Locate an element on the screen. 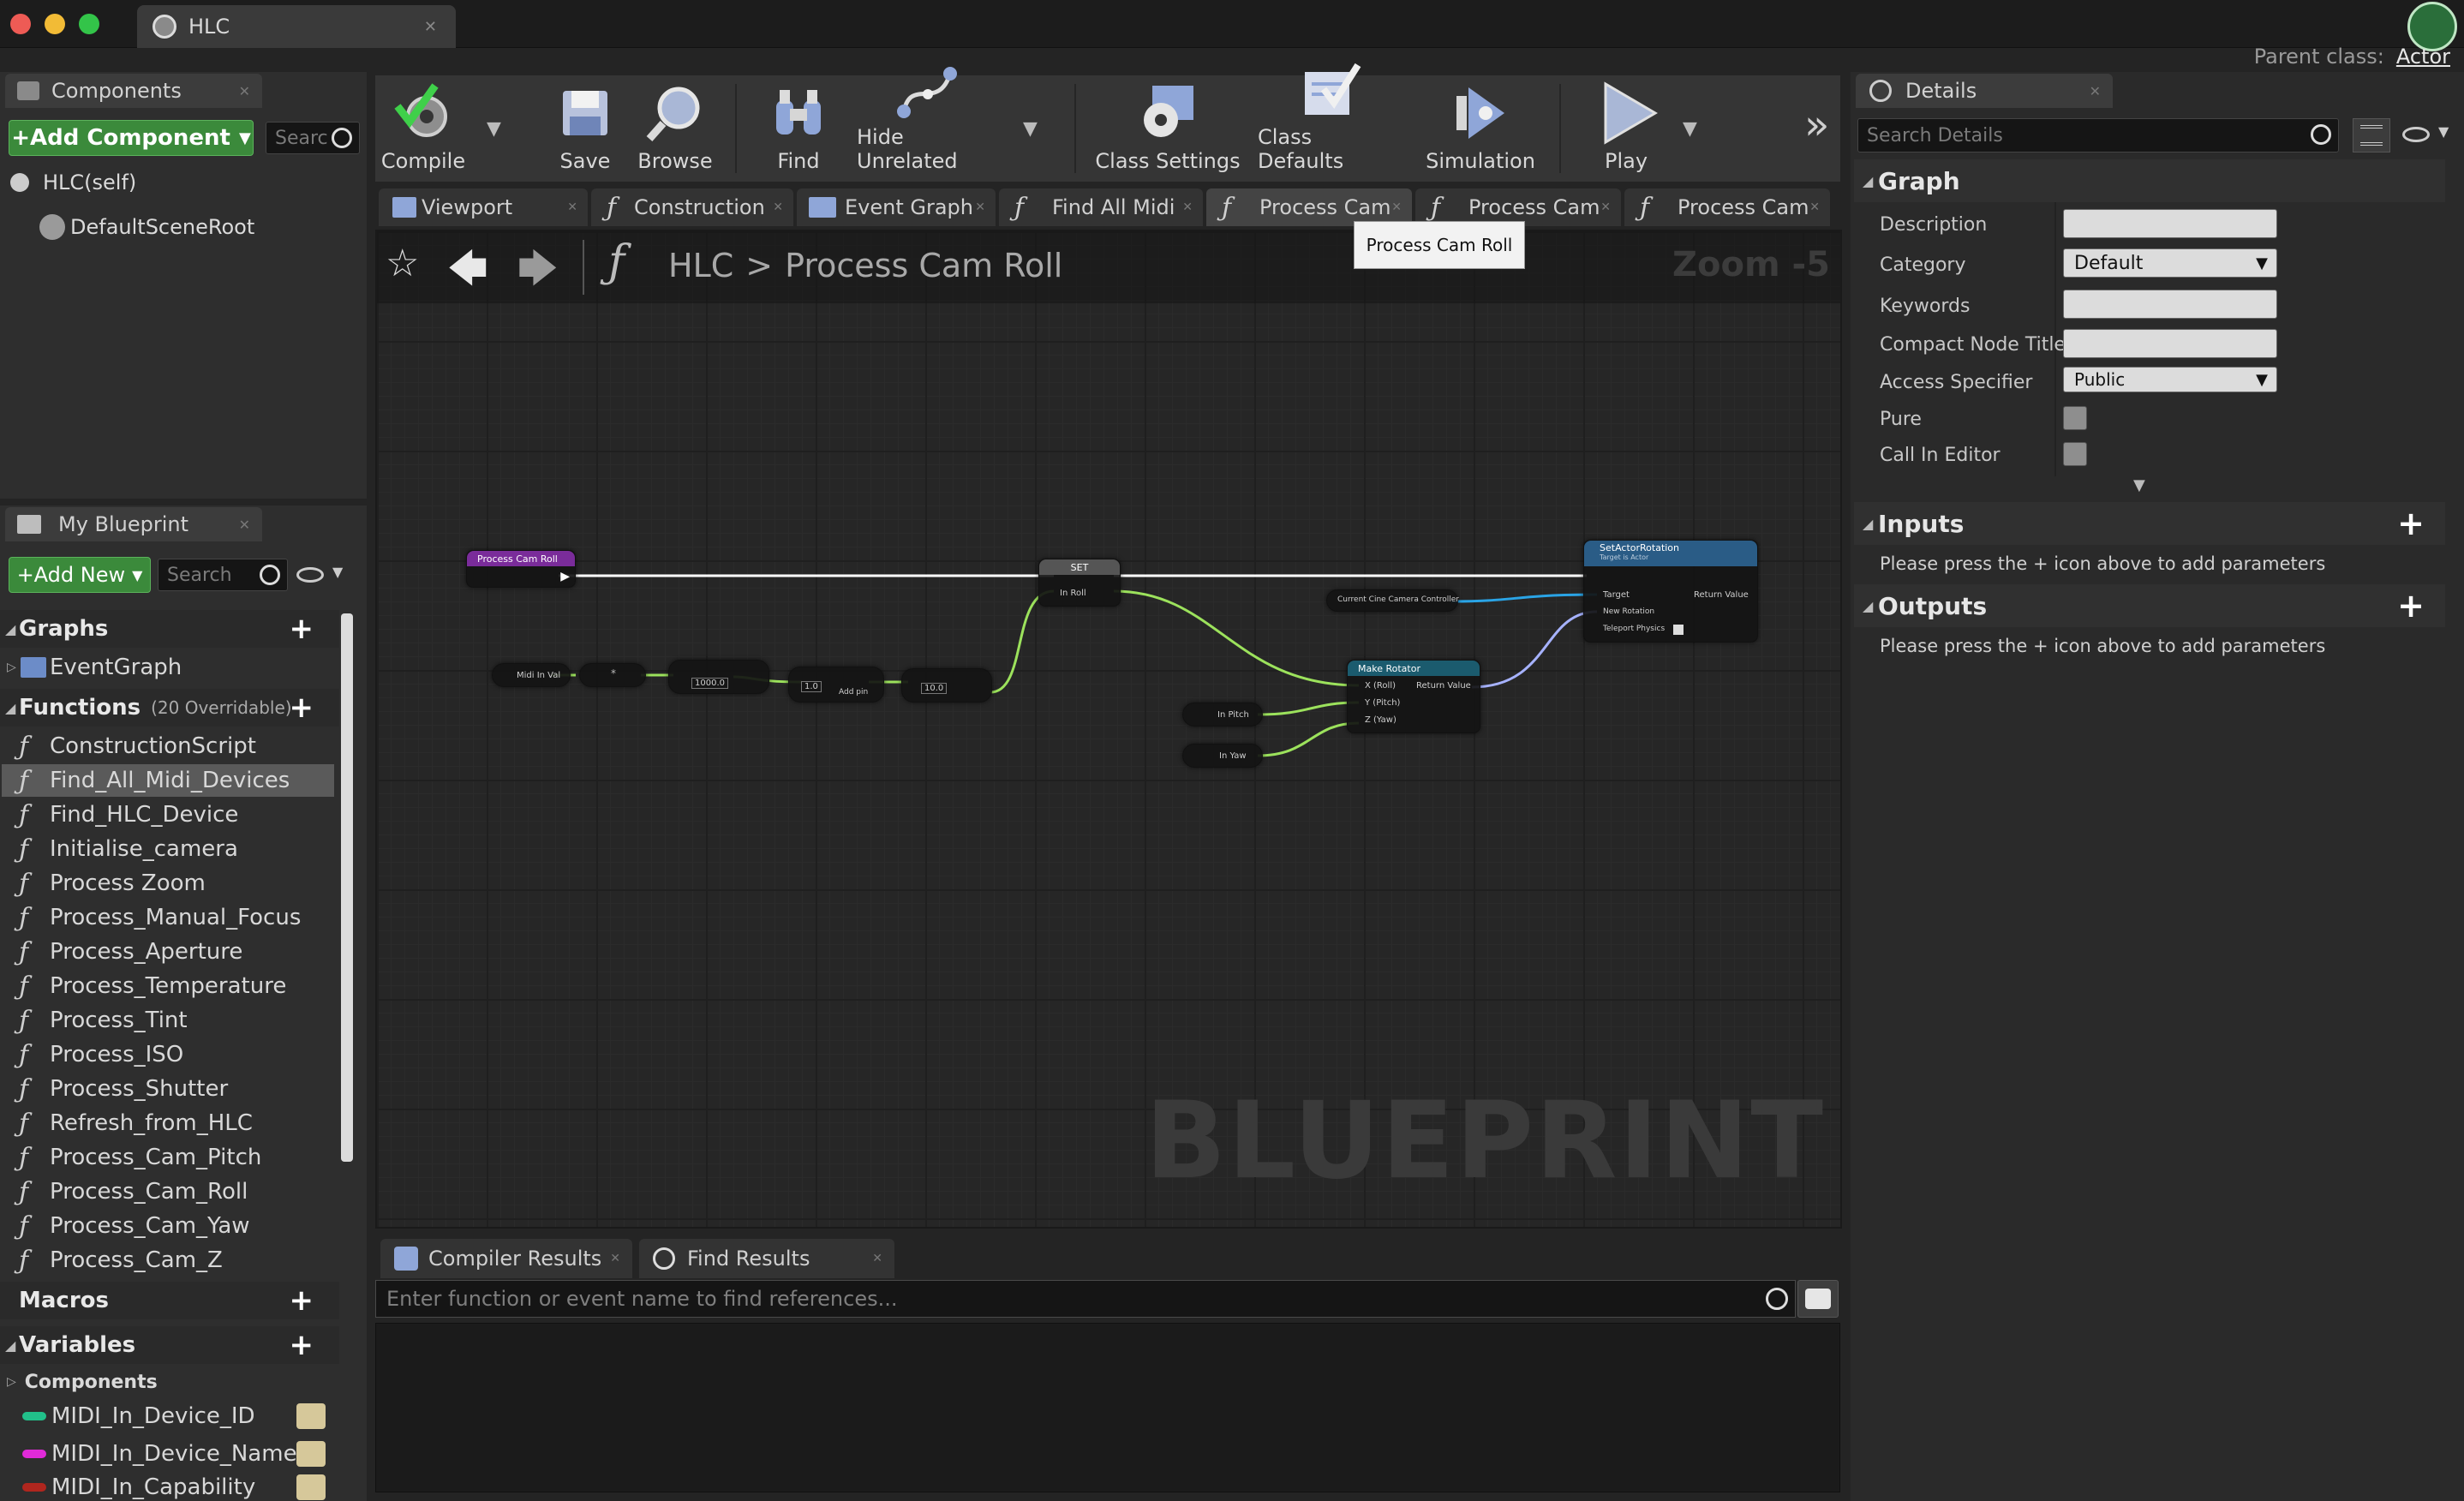  variables-section-header: ◢ Variables + is located at coordinates (169, 1345).